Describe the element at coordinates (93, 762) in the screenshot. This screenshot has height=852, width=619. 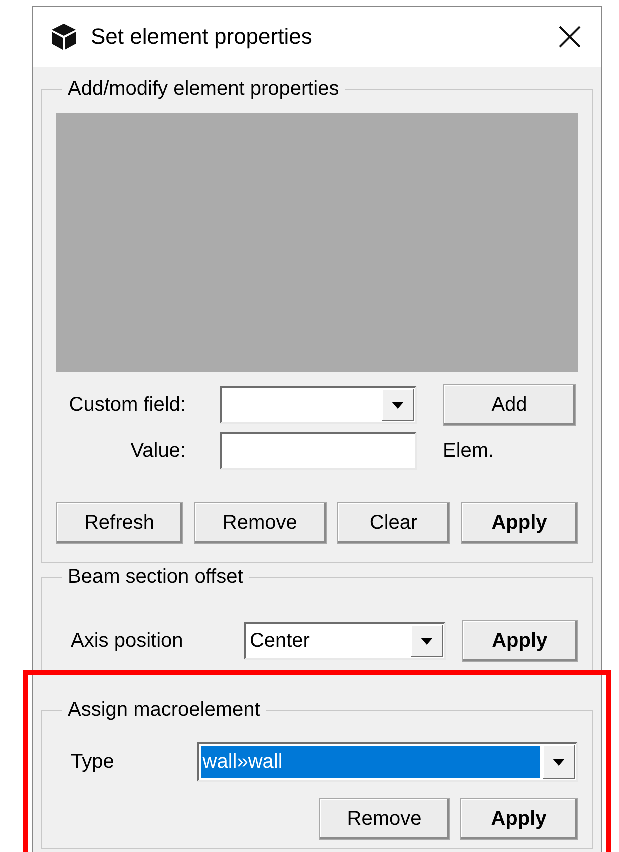
I see `field-label: Type` at that location.